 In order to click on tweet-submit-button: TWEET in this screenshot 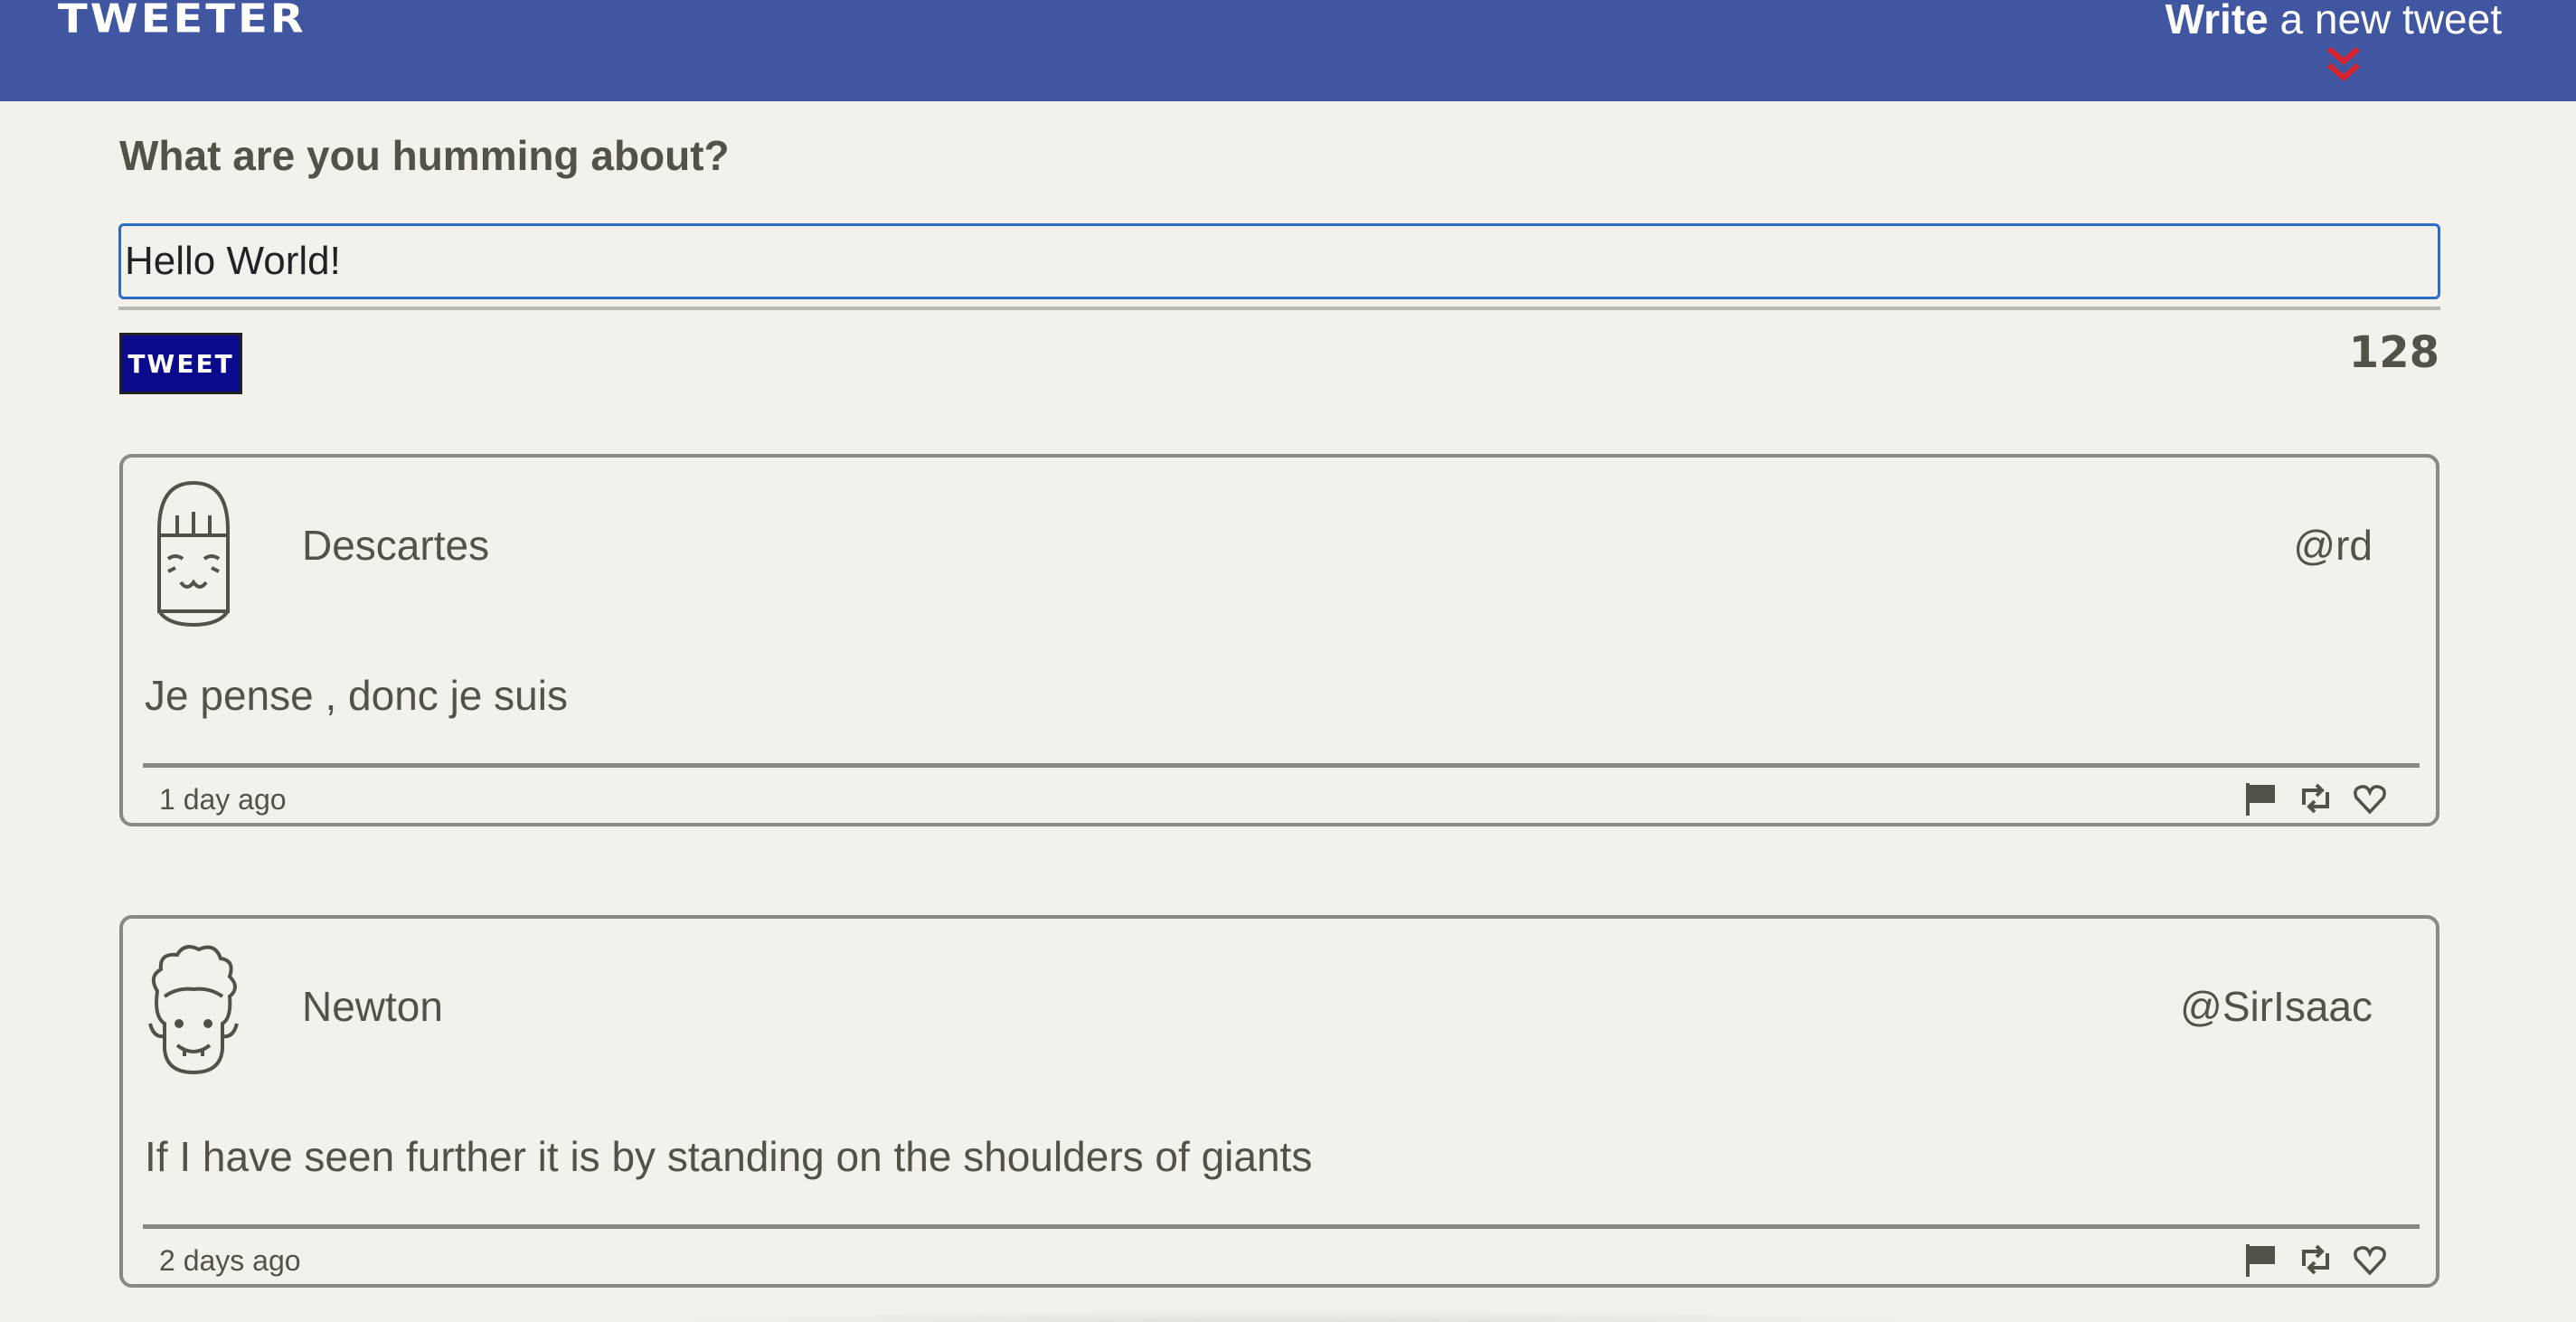, I will do `click(181, 363)`.